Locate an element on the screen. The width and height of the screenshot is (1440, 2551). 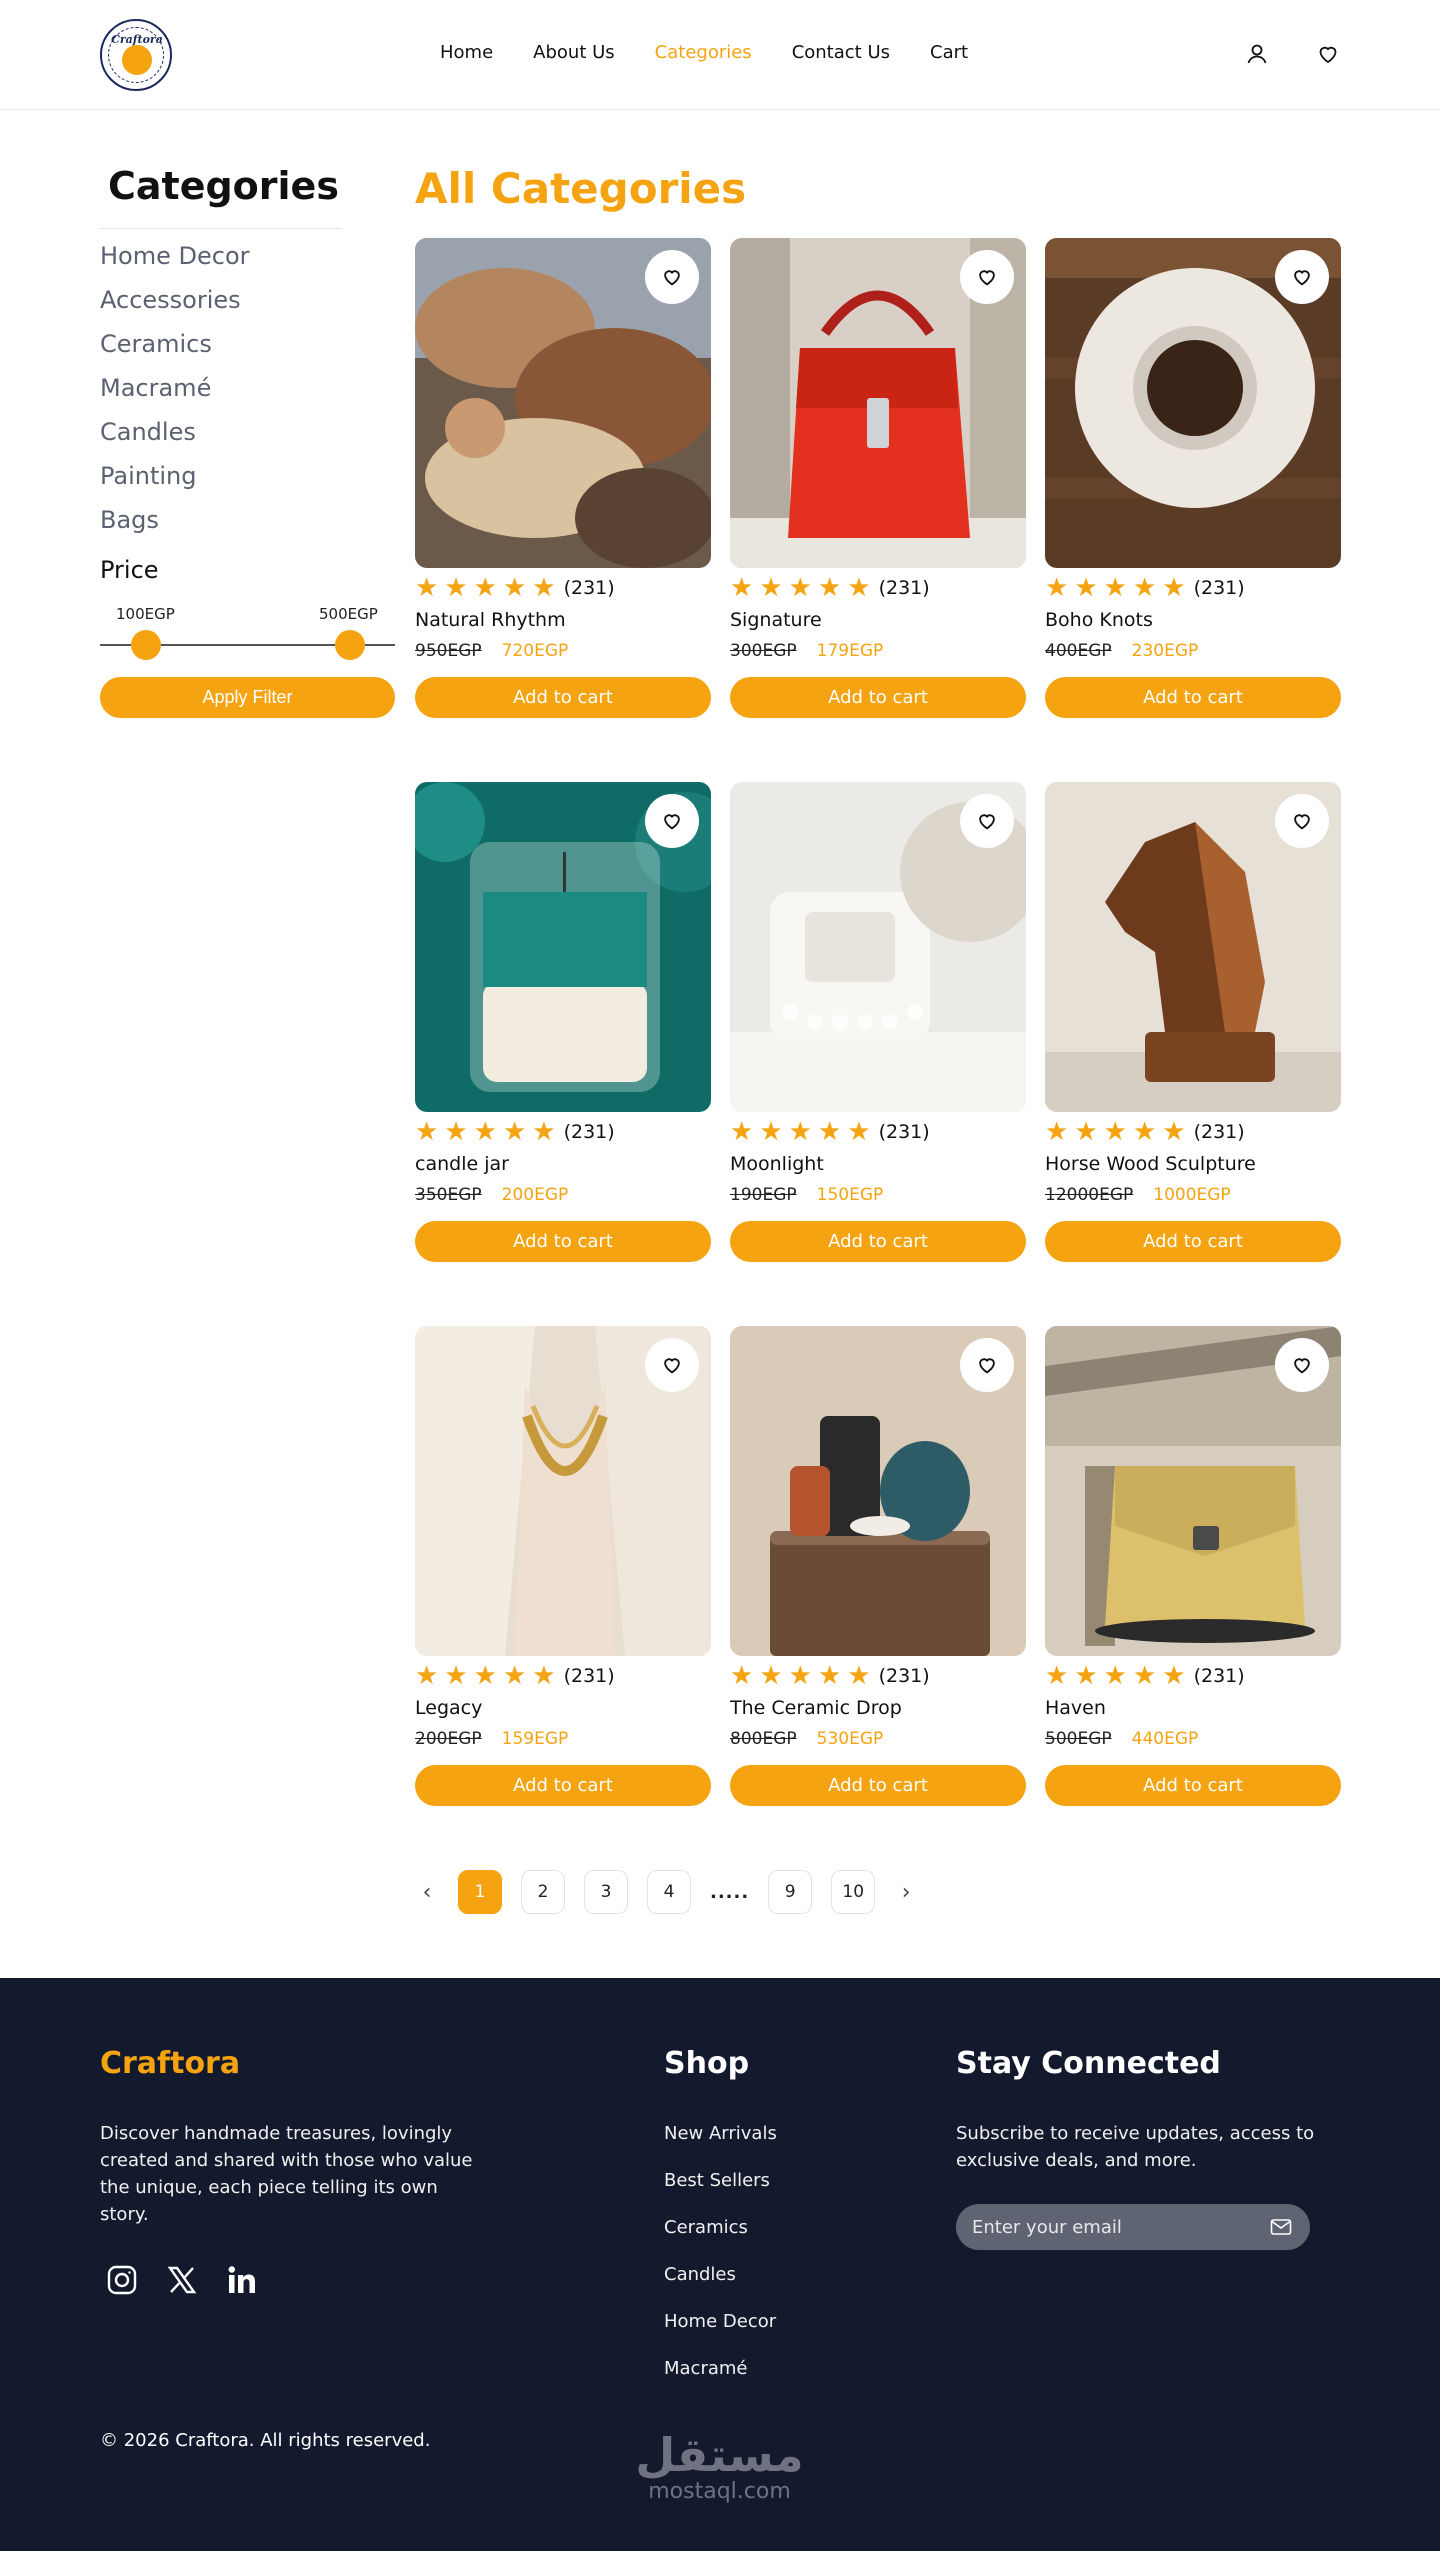
price-slider-max-handle is located at coordinates (350, 645).